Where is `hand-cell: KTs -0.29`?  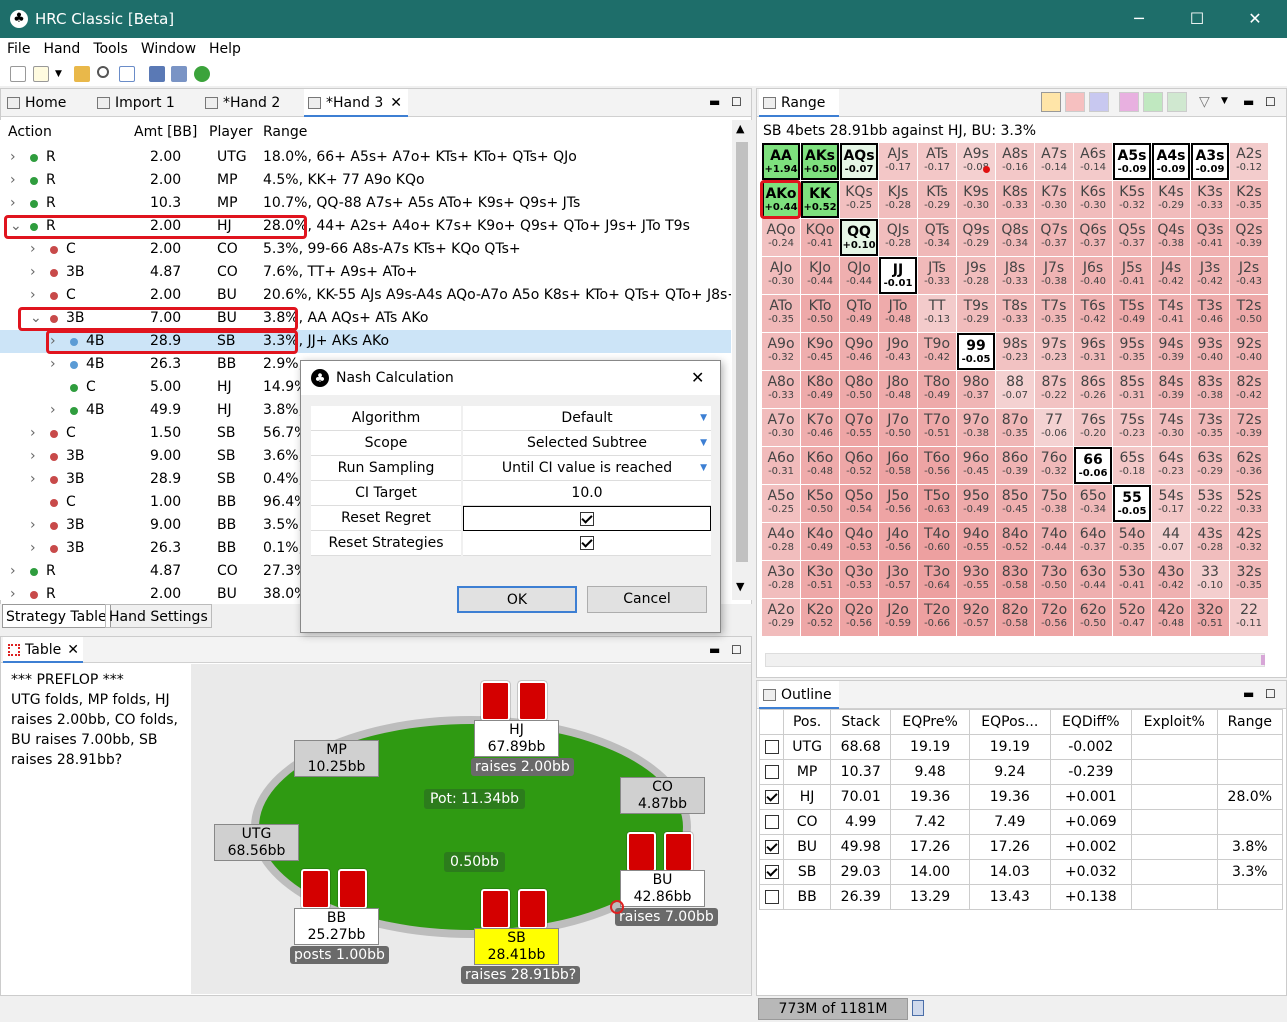 hand-cell: KTs -0.29 is located at coordinates (937, 199).